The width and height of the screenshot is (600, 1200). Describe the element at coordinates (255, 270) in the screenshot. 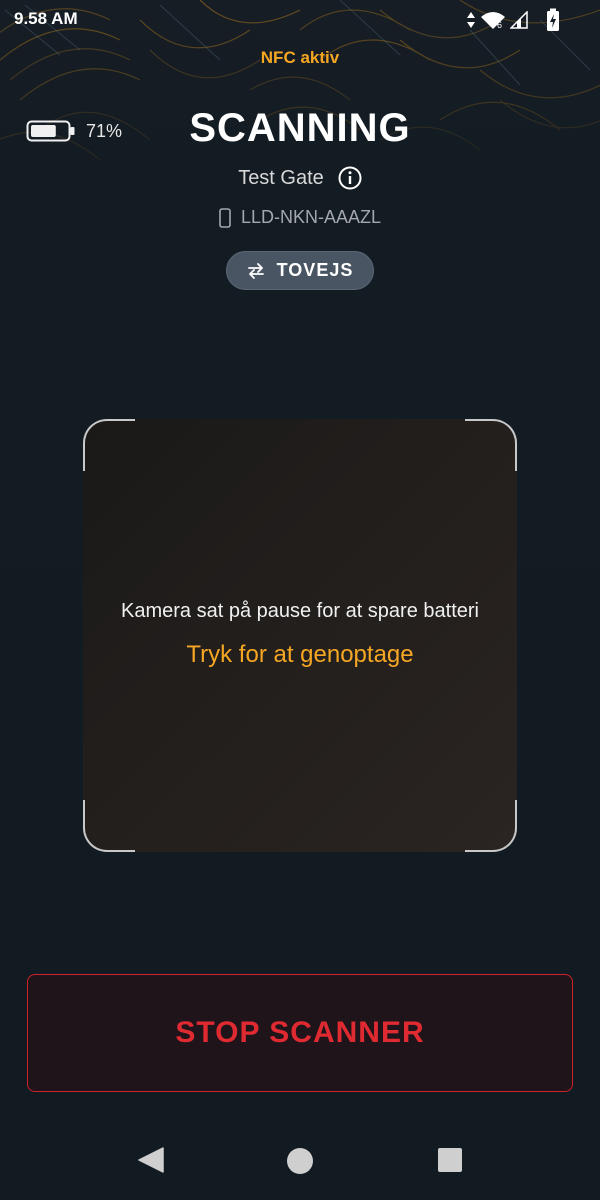

I see `swap-arrows-icon` at that location.